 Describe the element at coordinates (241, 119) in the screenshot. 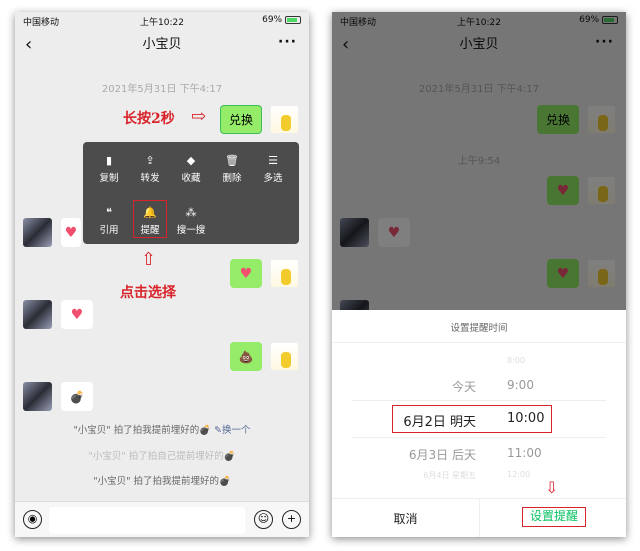

I see `message-bubble: 兑换` at that location.